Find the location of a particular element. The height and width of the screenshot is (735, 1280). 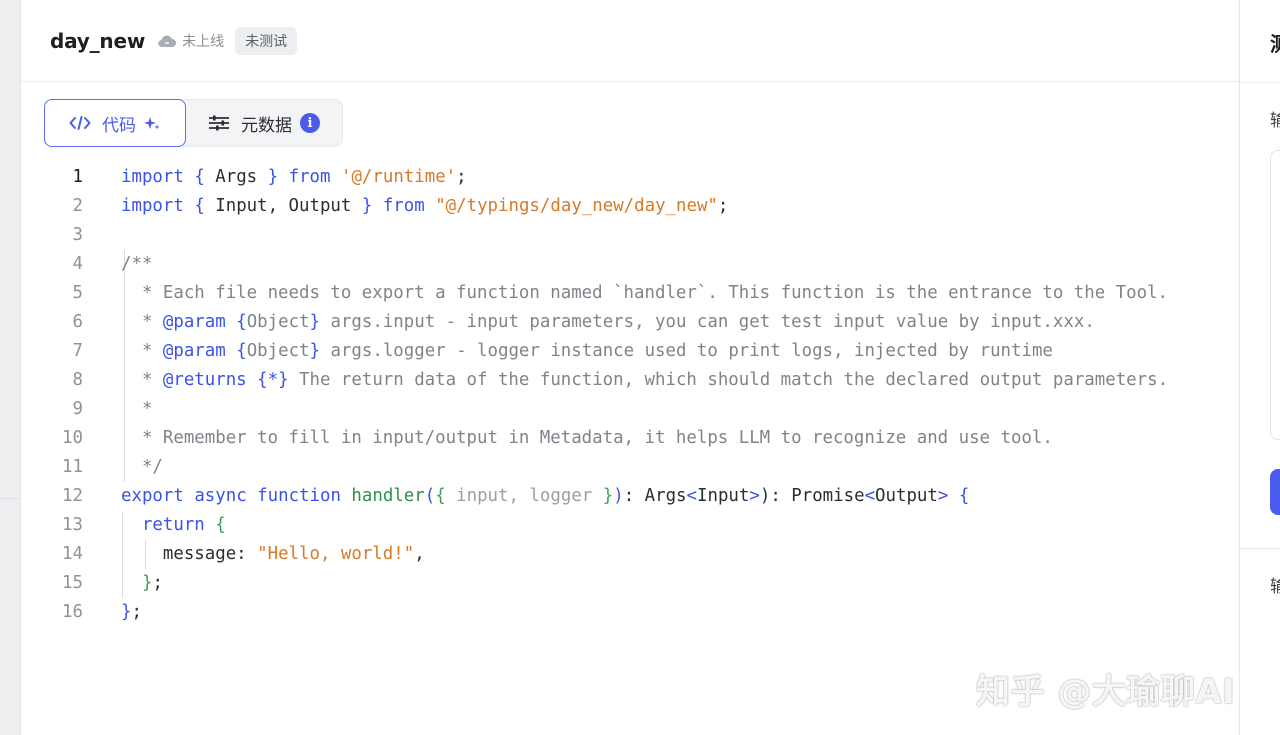

code-token: Output is located at coordinates (906, 496).